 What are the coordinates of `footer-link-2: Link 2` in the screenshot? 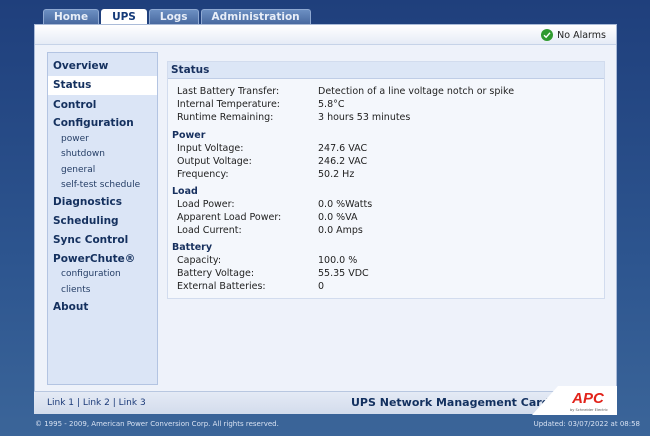 It's located at (96, 403).